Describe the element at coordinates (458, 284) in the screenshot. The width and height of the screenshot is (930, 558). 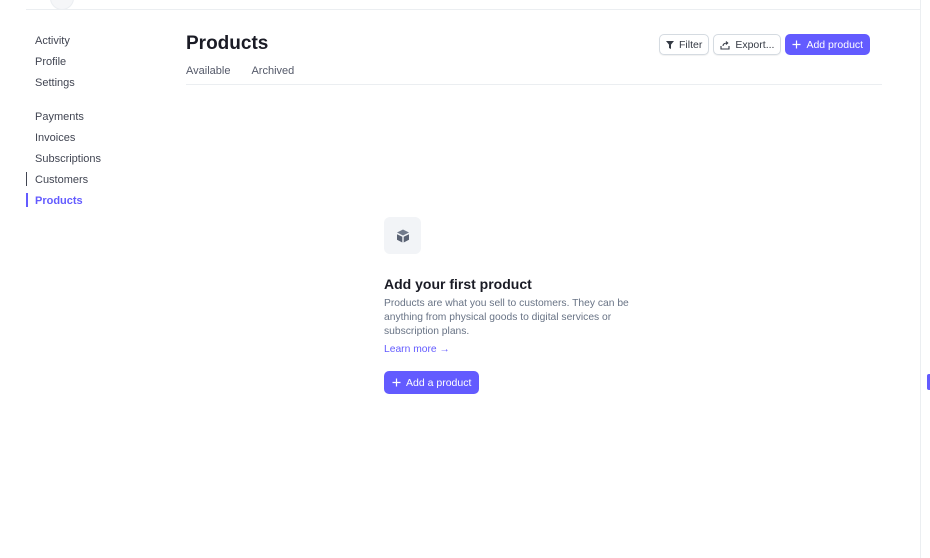
I see `empty-state-title: Add your first product` at that location.